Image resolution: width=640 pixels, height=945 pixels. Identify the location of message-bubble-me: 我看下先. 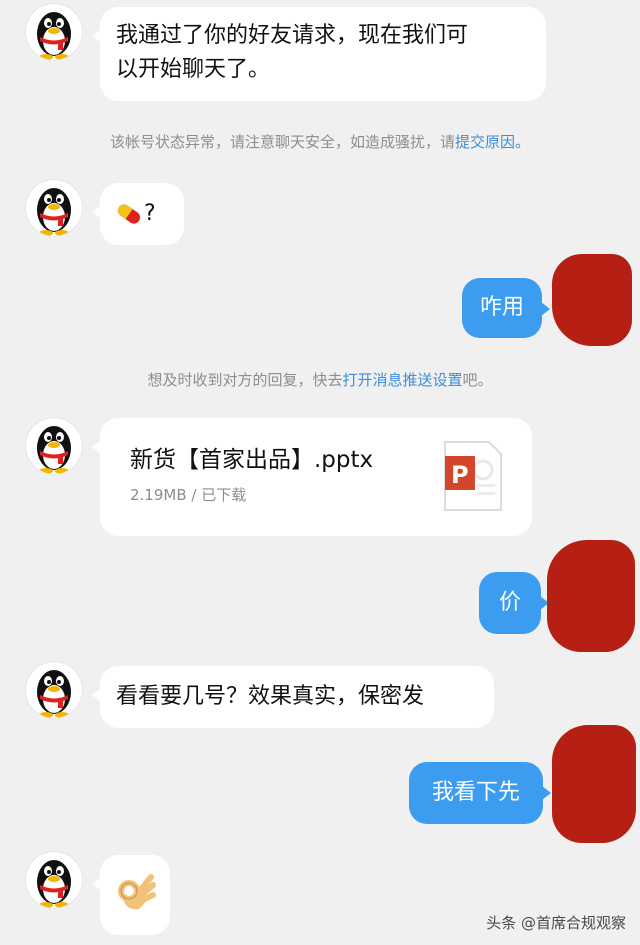
(480, 793).